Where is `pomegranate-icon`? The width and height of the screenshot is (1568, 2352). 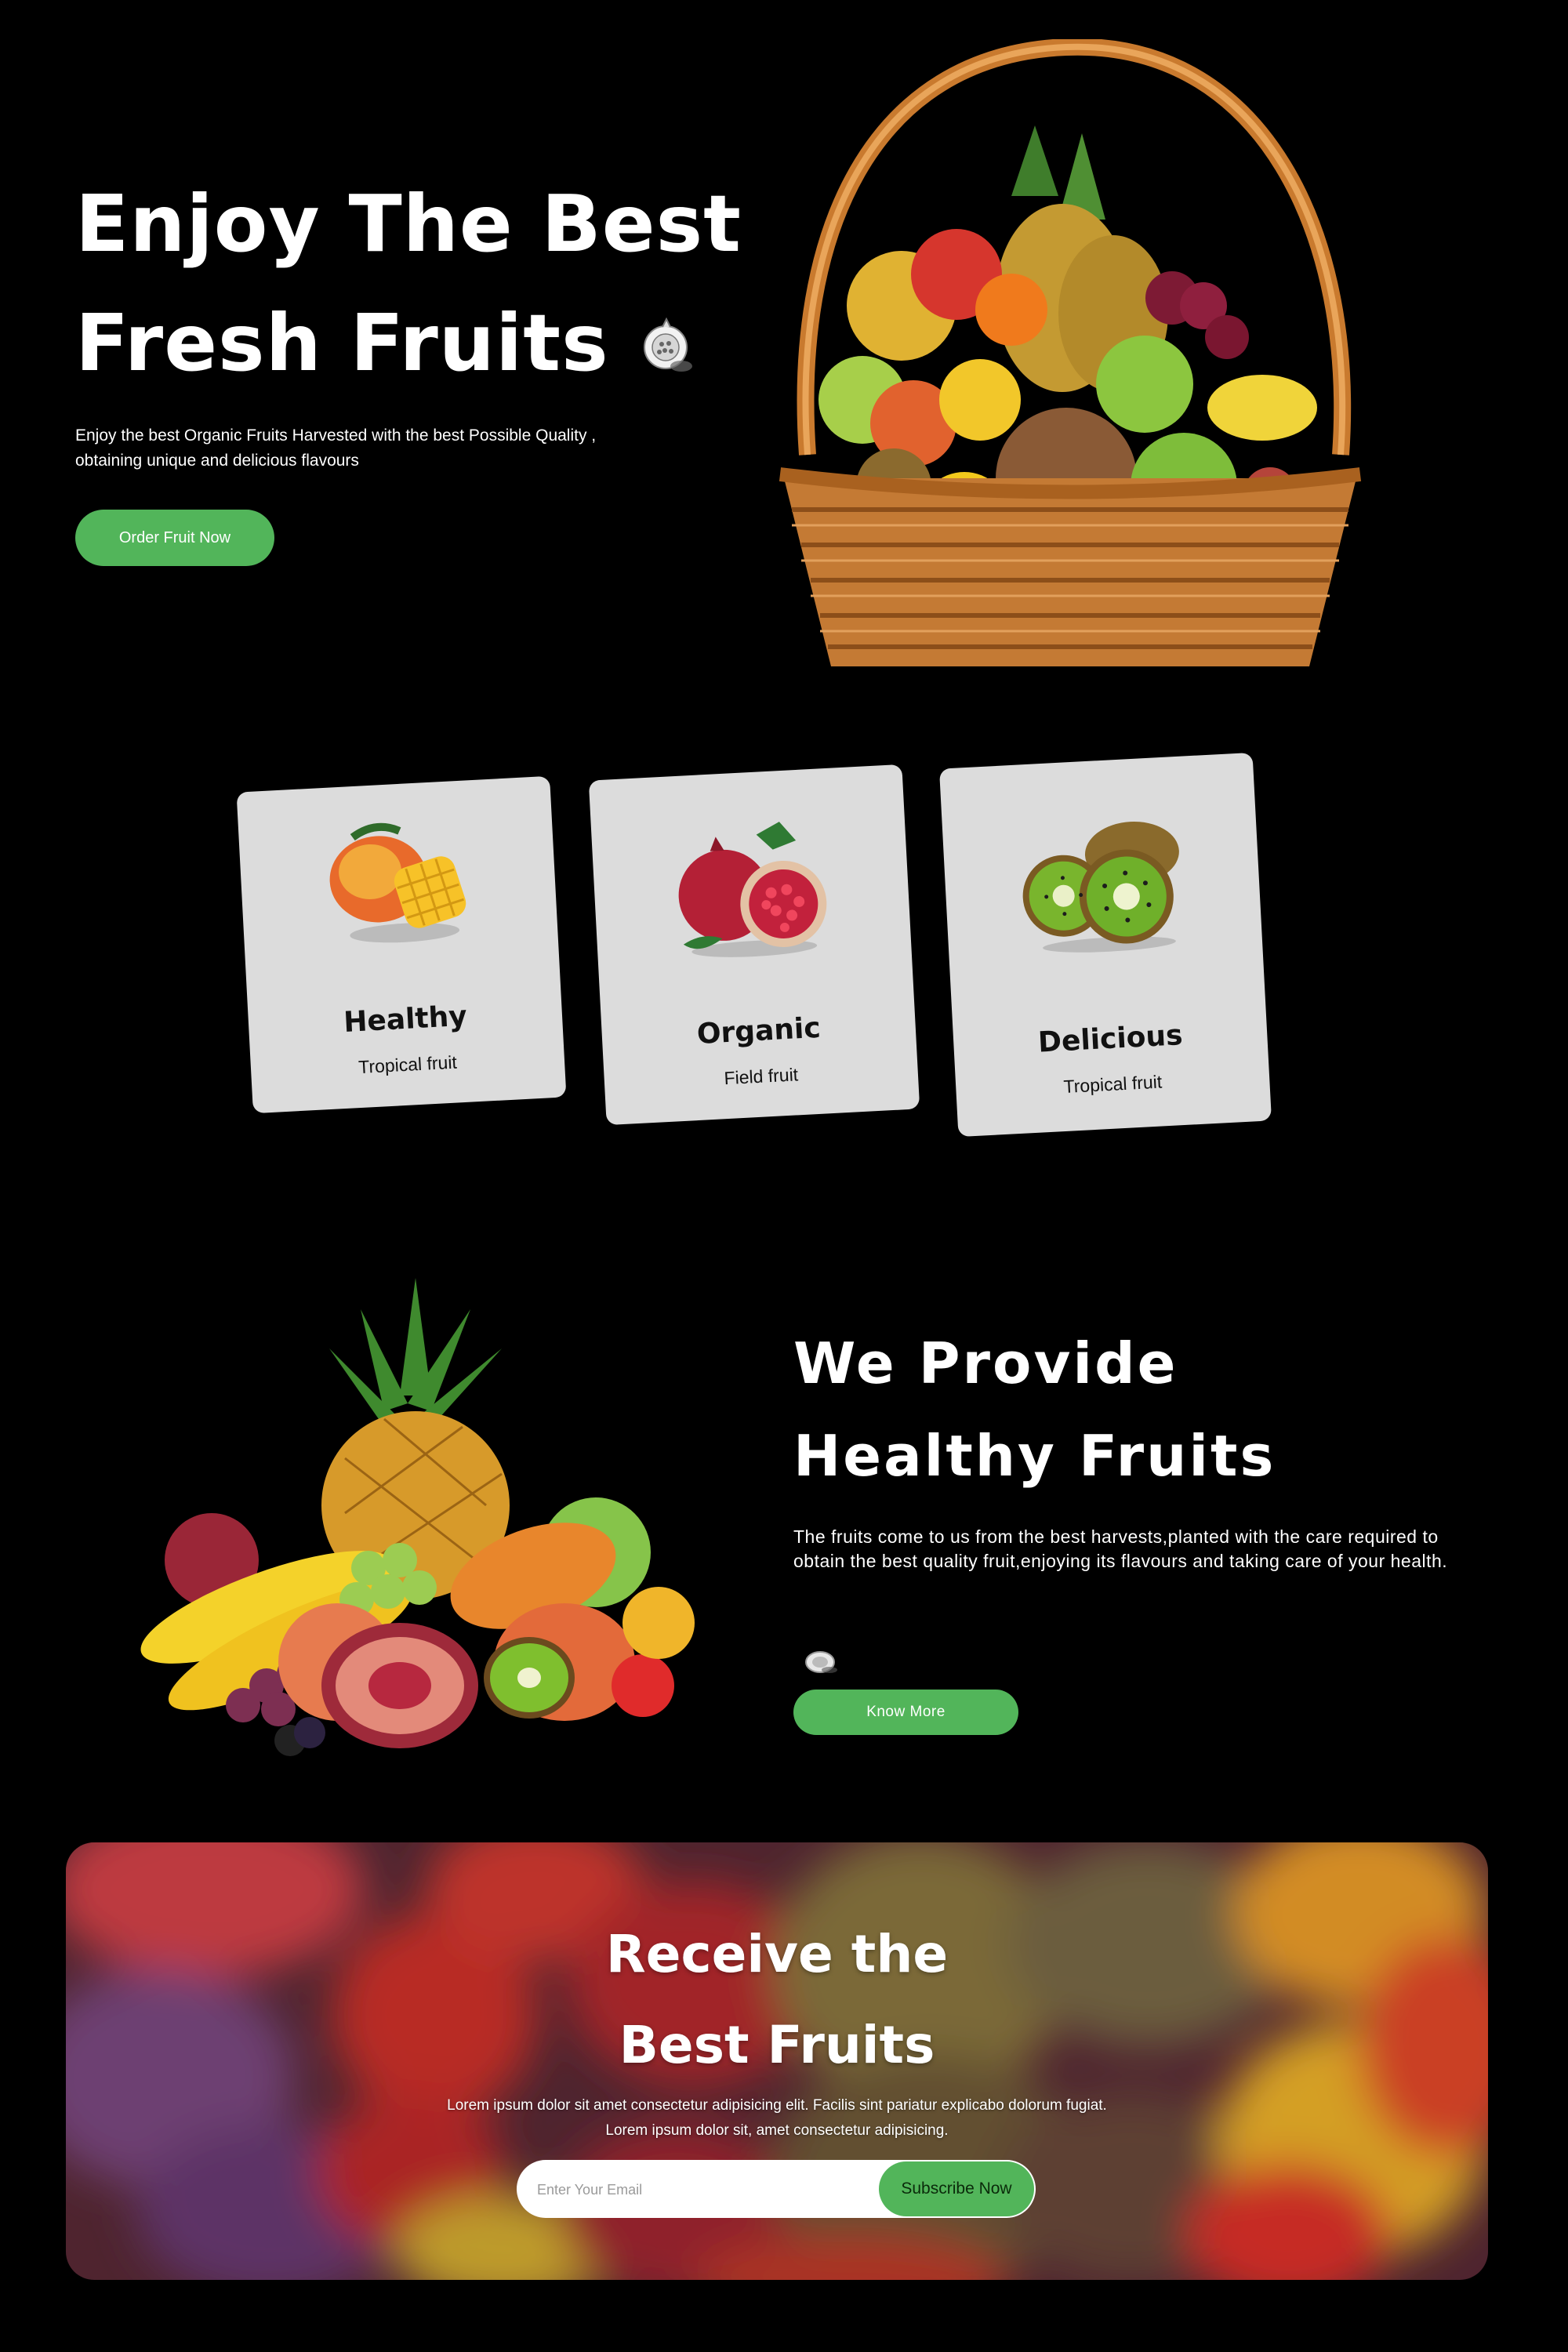 pomegranate-icon is located at coordinates (751, 891).